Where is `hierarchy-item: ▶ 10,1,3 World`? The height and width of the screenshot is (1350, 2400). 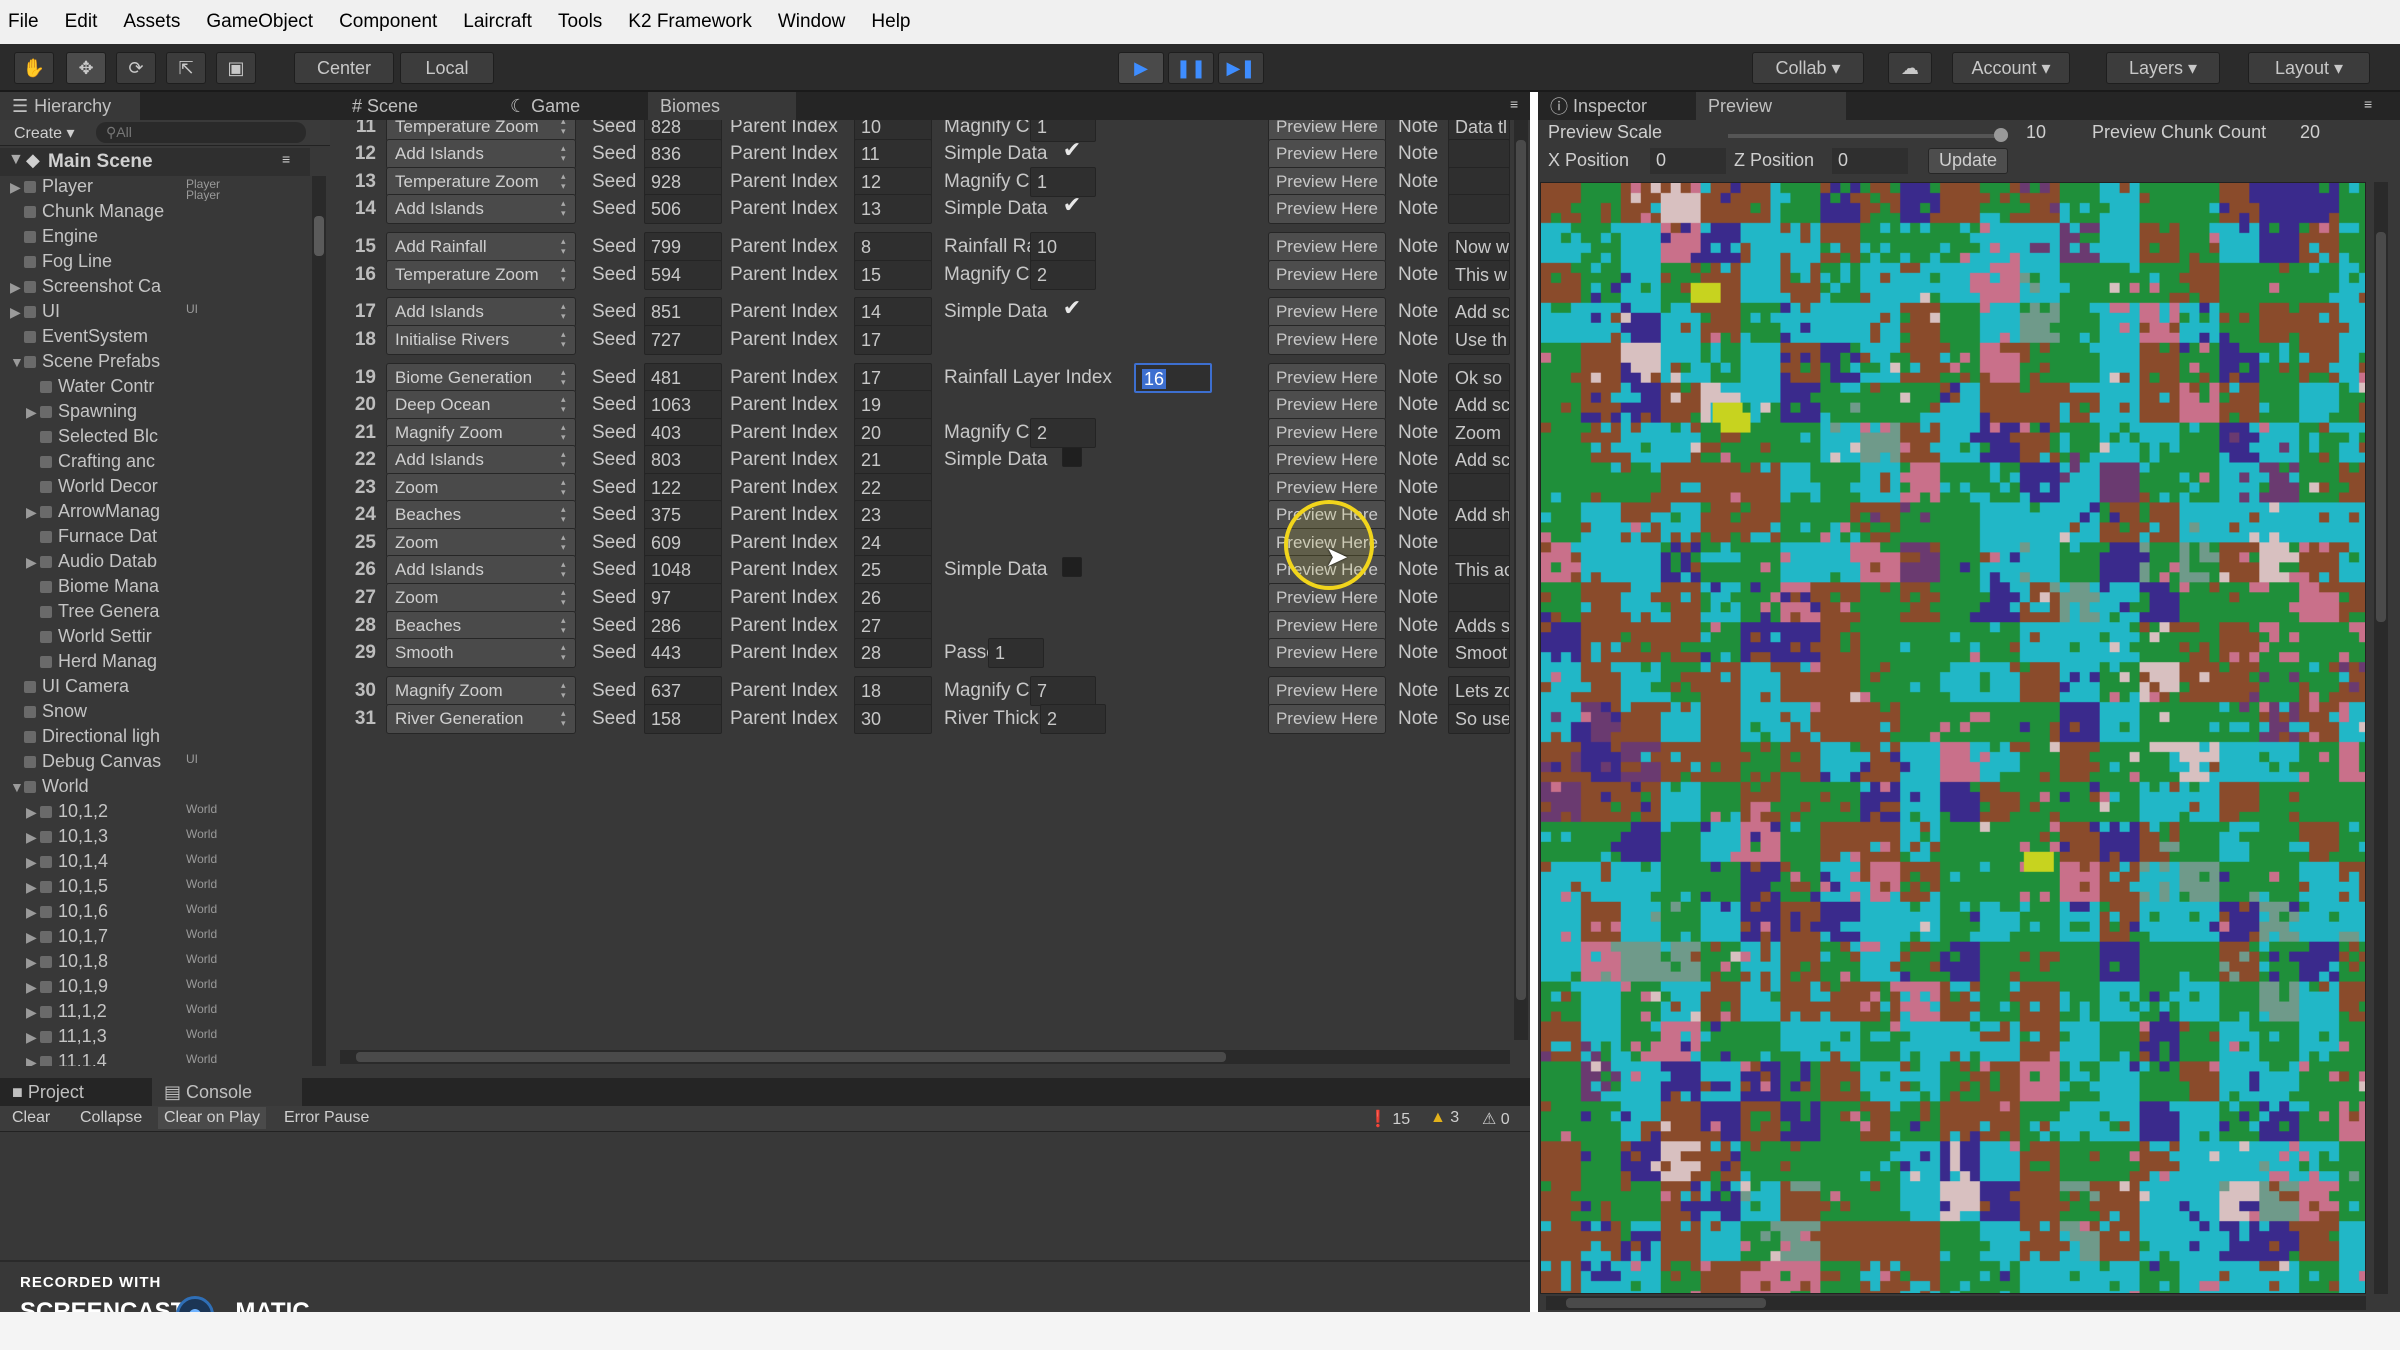 hierarchy-item: ▶ 10,1,3 World is located at coordinates (155, 838).